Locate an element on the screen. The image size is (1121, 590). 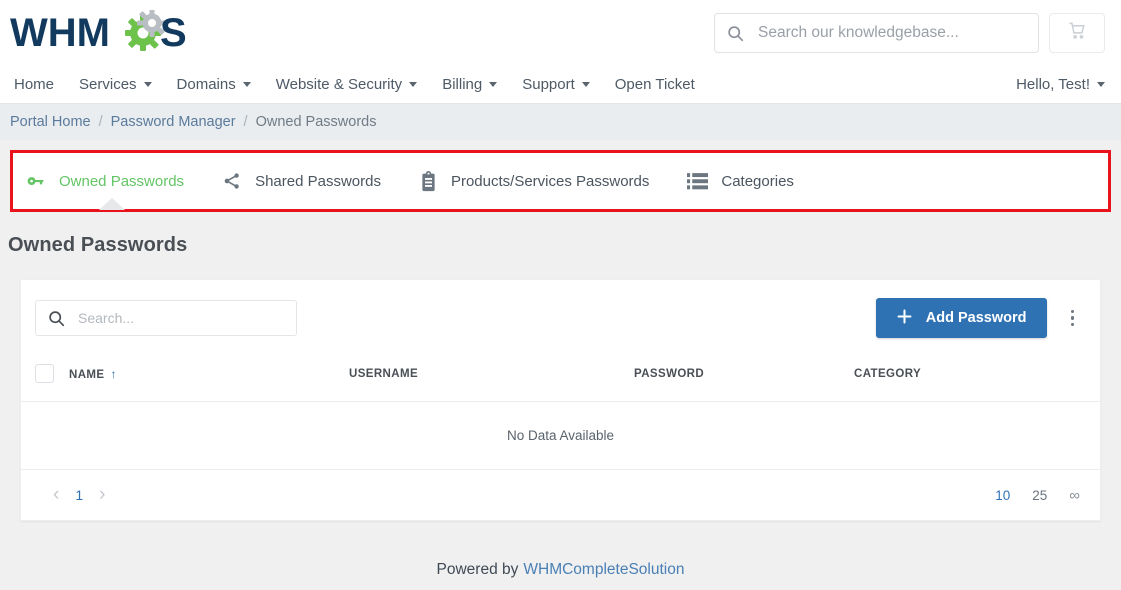
tab-label: Categories is located at coordinates (757, 181).